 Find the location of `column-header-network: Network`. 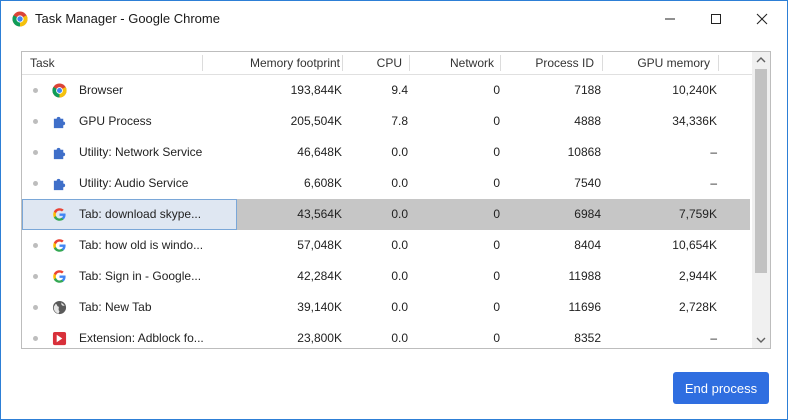

column-header-network: Network is located at coordinates (452, 63).